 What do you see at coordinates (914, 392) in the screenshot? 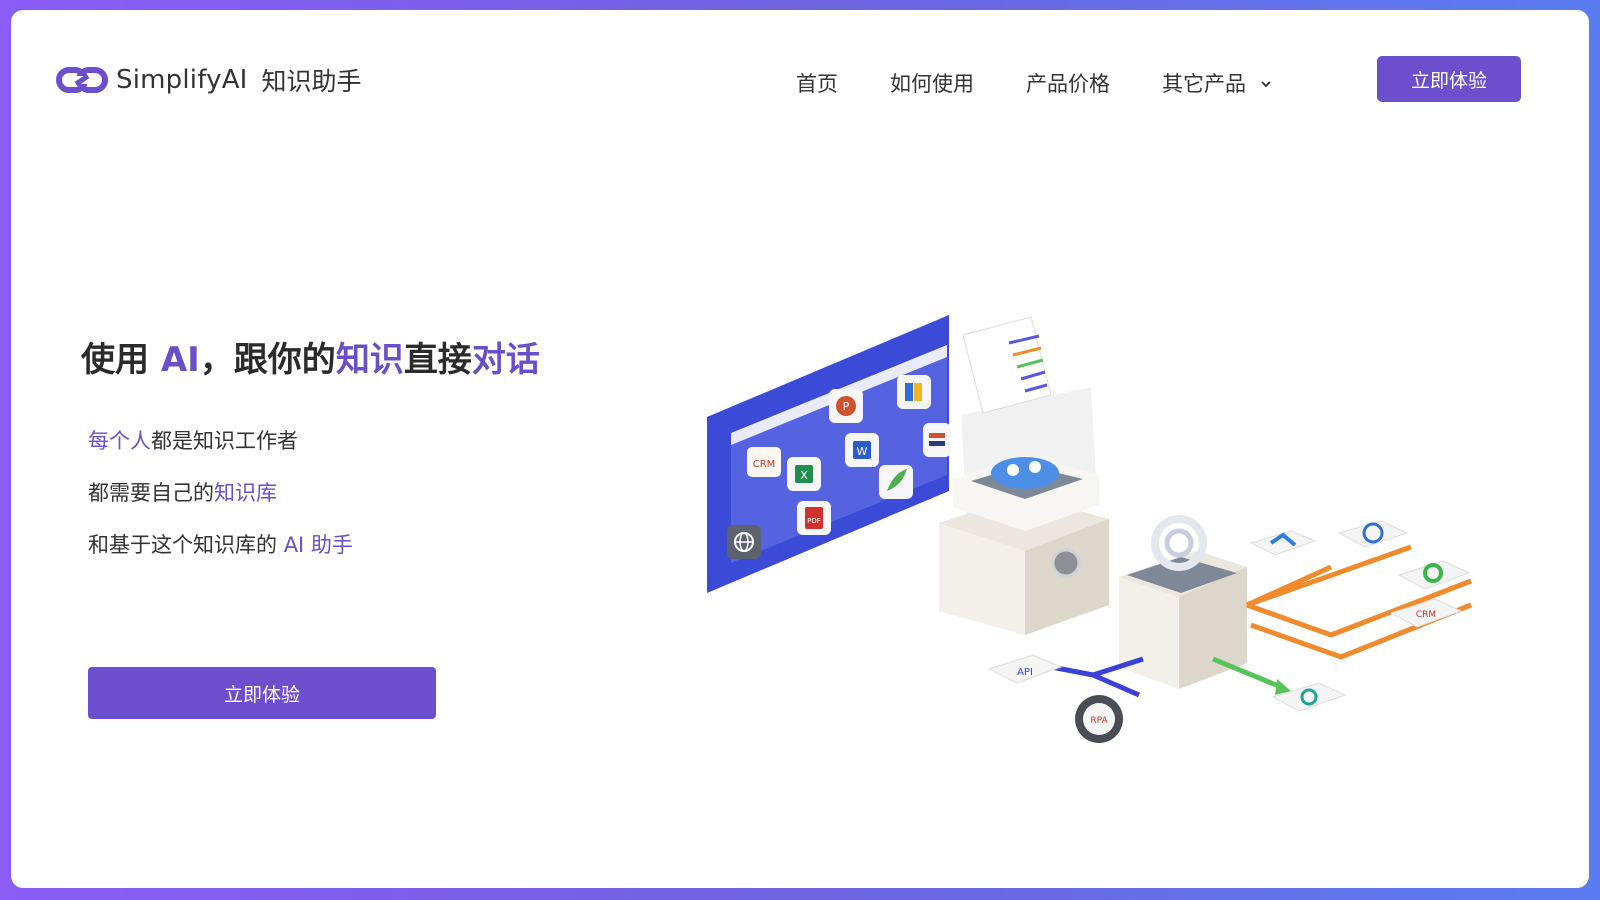
I see `book-app-icon` at bounding box center [914, 392].